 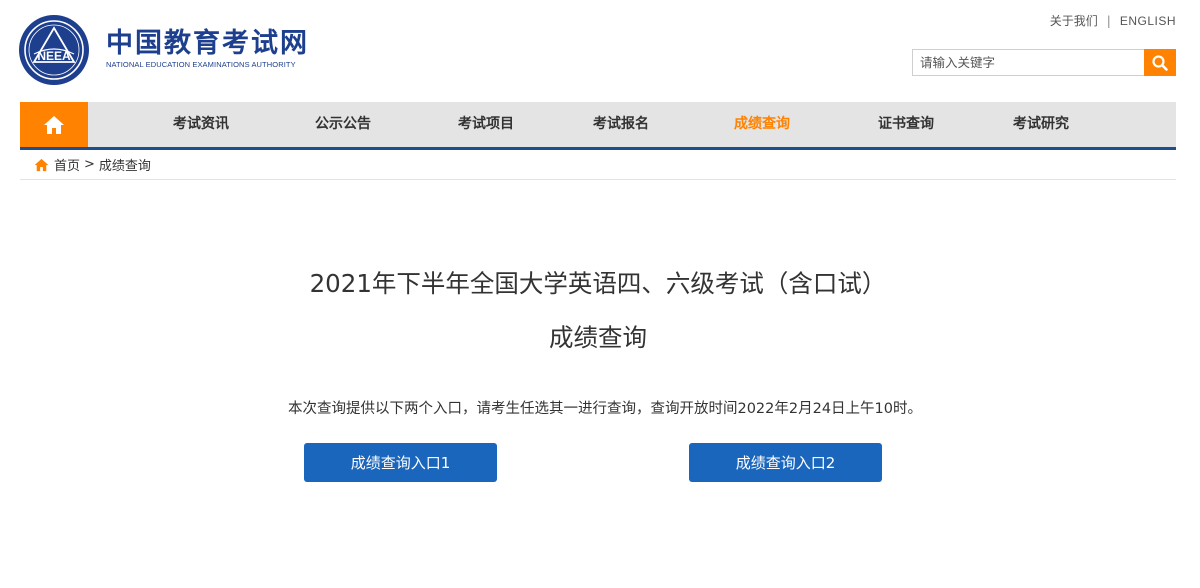 What do you see at coordinates (54, 56) in the screenshot?
I see `logo-badge-text: NEEA` at bounding box center [54, 56].